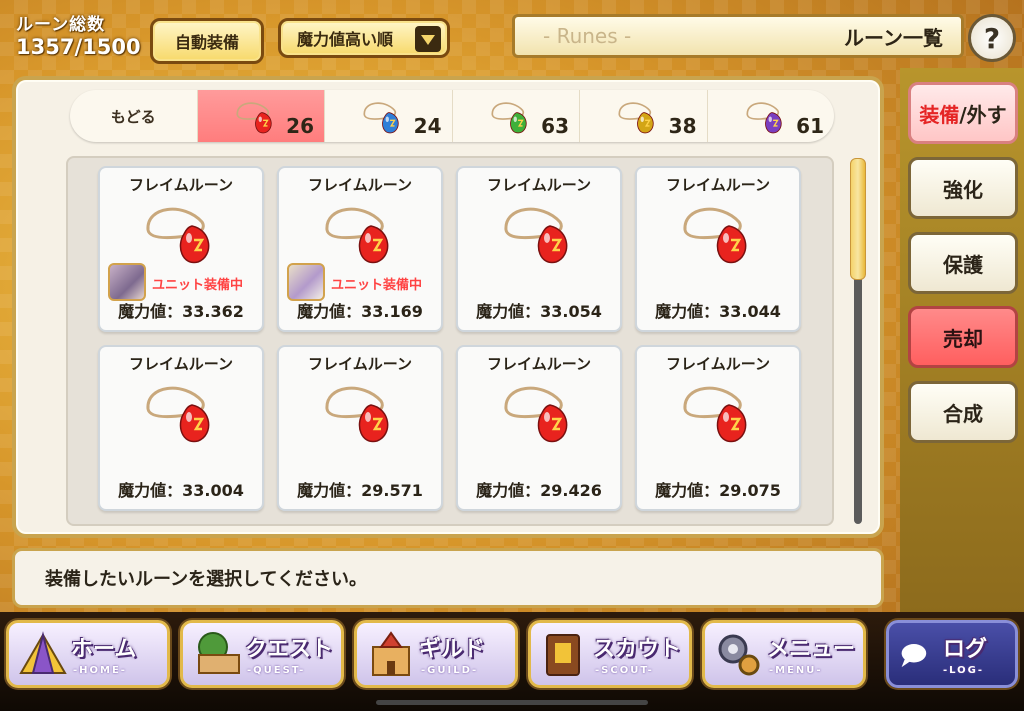  I want to click on rune-card: フレイムルーン 魔力値：33.004, so click(181, 428).